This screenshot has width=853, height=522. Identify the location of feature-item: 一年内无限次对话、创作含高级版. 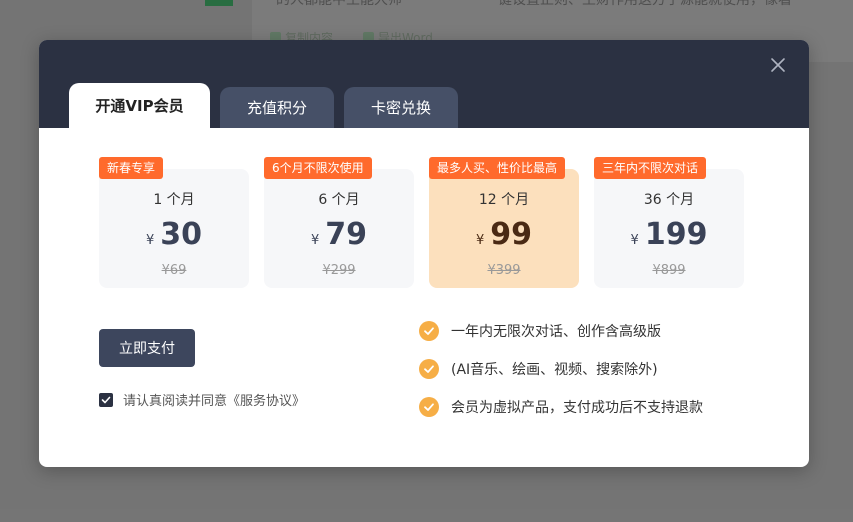
(561, 331).